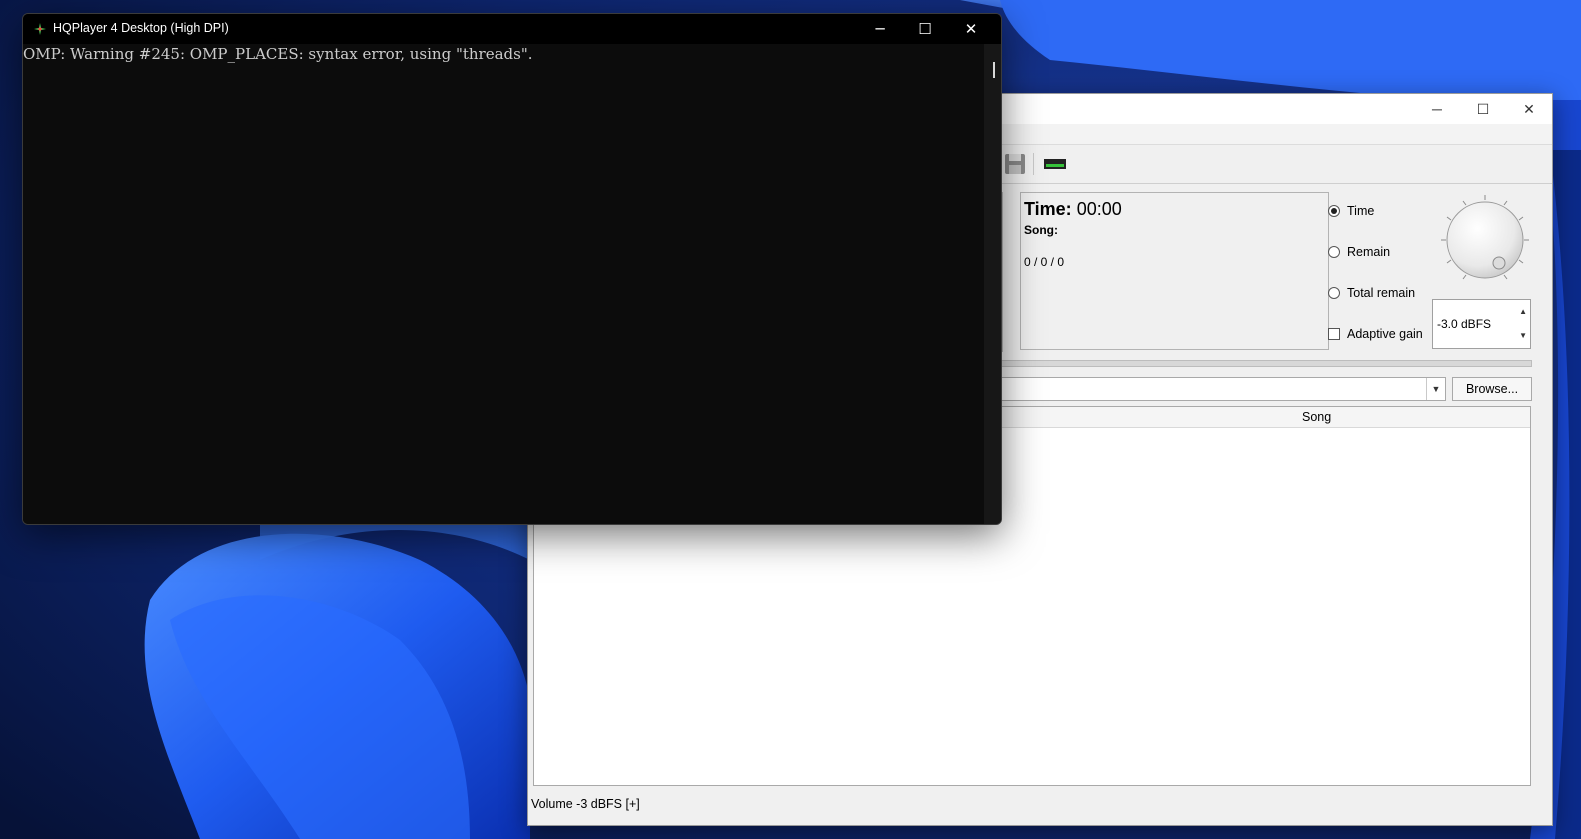 The height and width of the screenshot is (839, 1581). Describe the element at coordinates (512, 29) in the screenshot. I see `console-title-bar: HQPlayer 4 Desktop (High DPI) ─ ☐ ✕` at that location.